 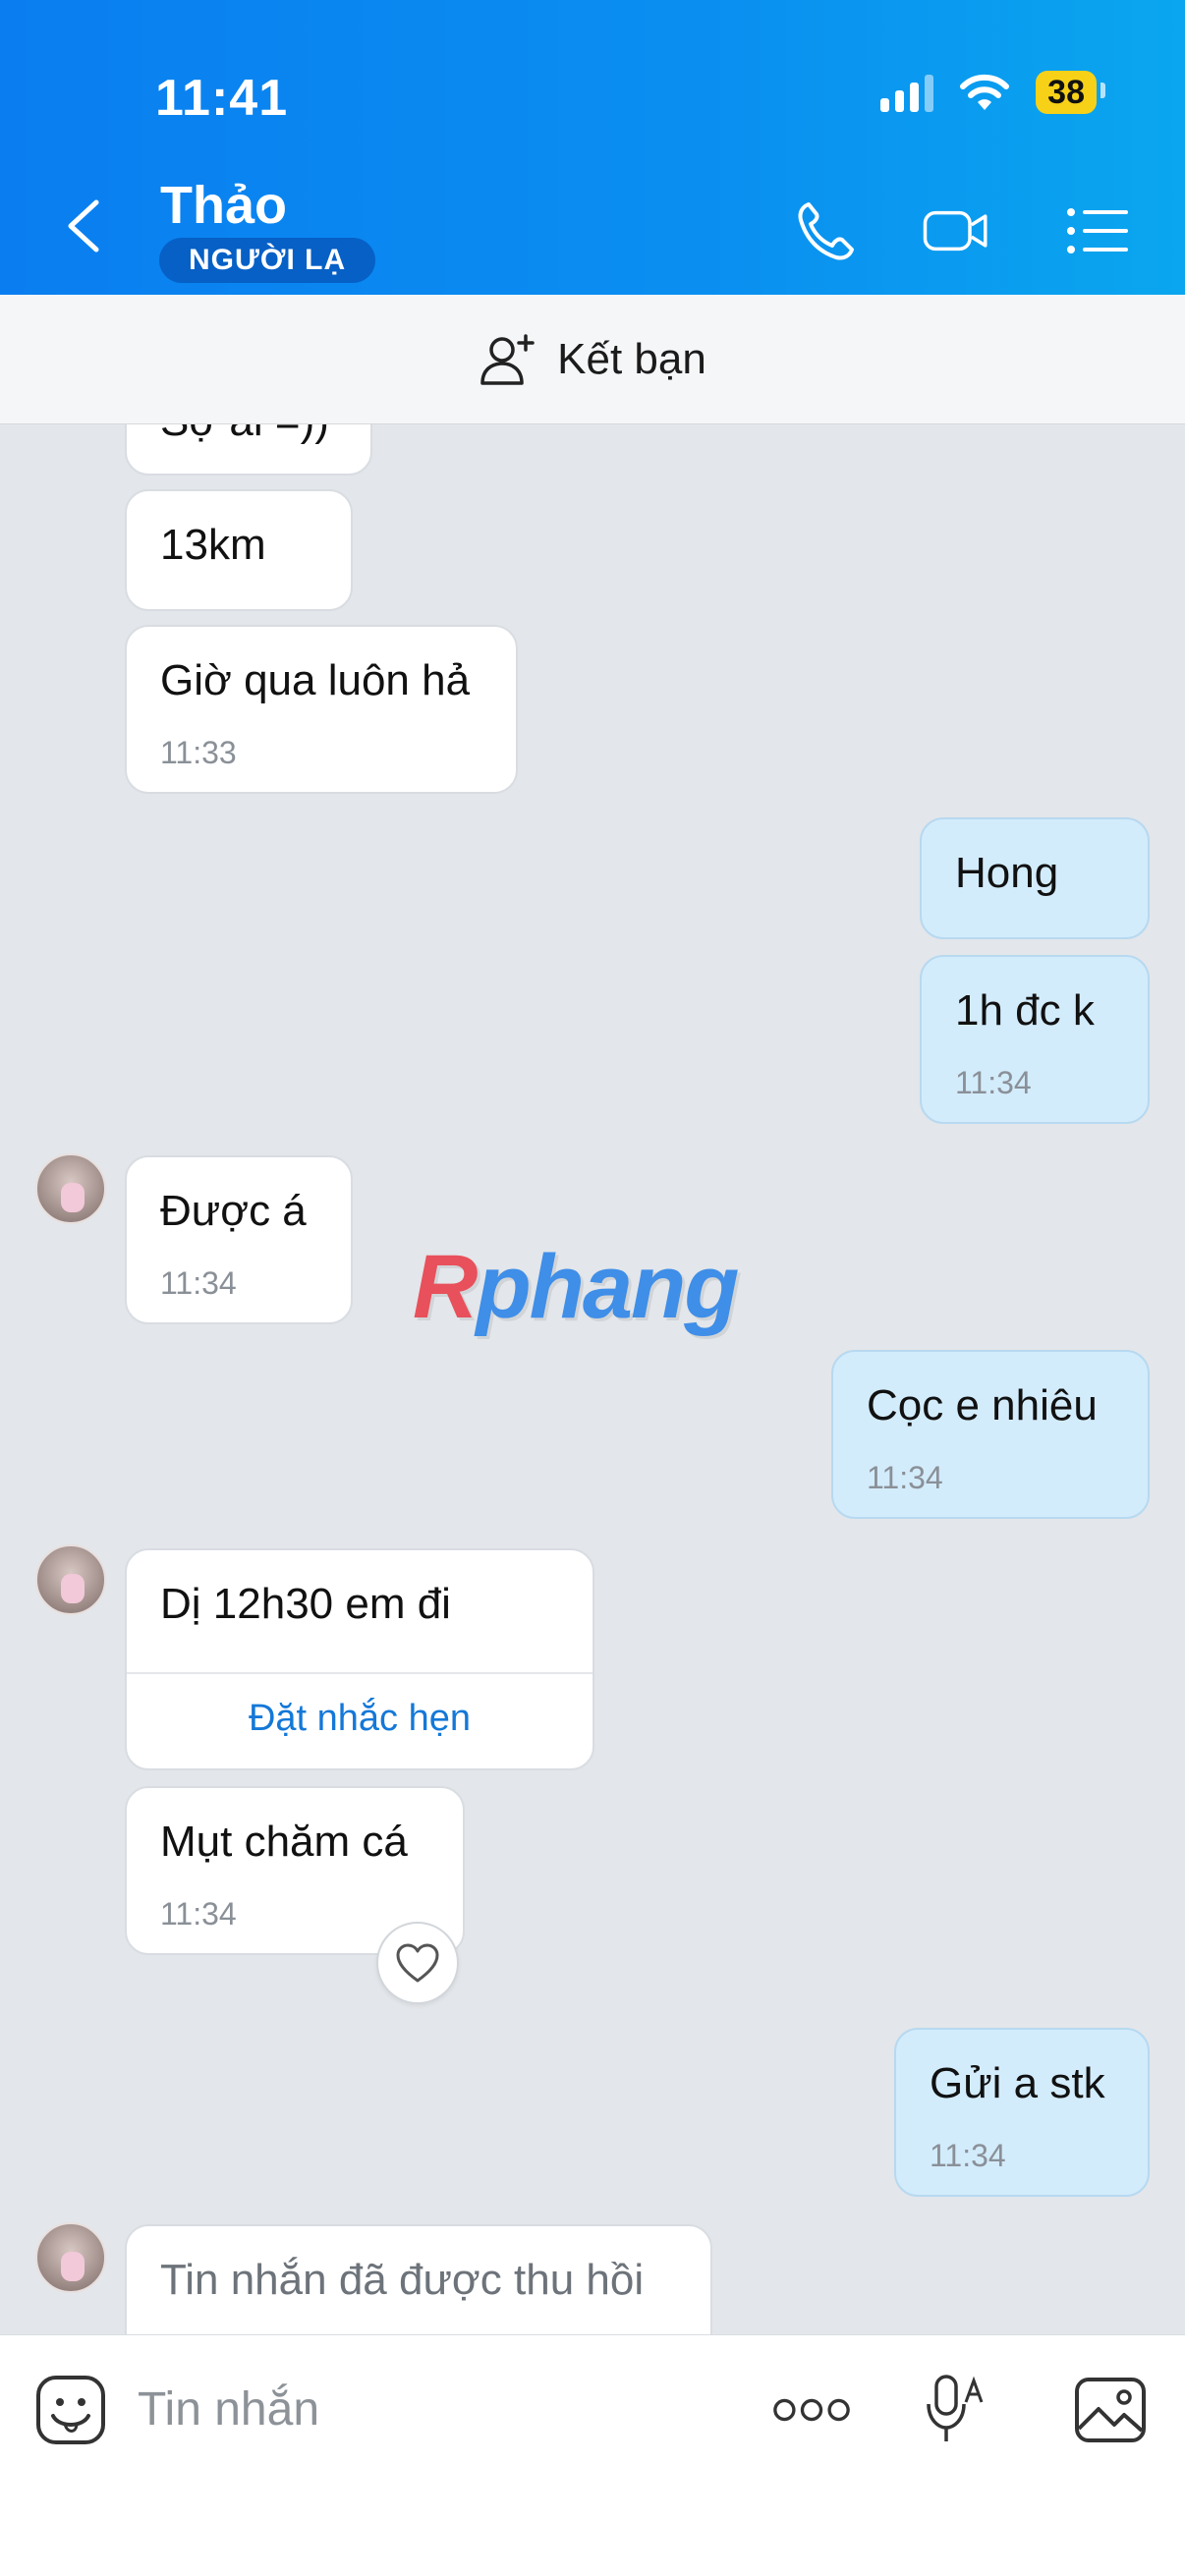 I want to click on add-friend-button: Kết bạn, so click(x=592, y=359).